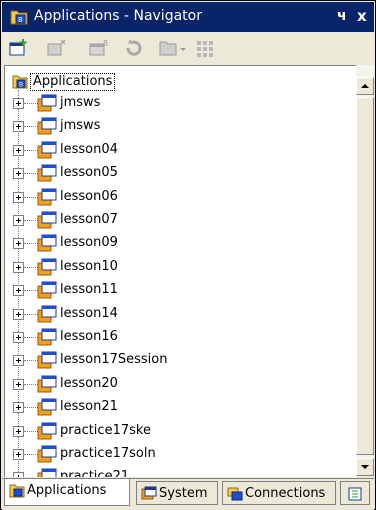 The height and width of the screenshot is (510, 376). What do you see at coordinates (205, 48) in the screenshot?
I see `grid-view-icon` at bounding box center [205, 48].